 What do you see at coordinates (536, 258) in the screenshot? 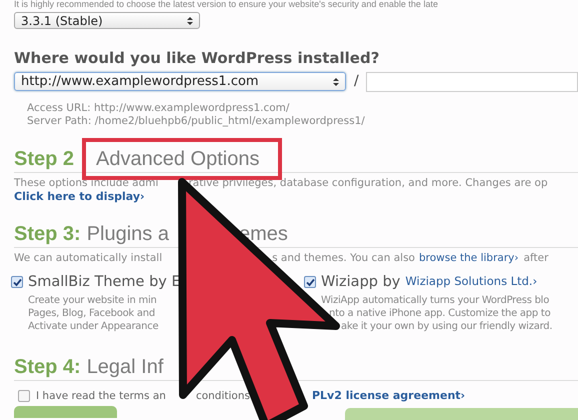
I see `description-text: after` at bounding box center [536, 258].